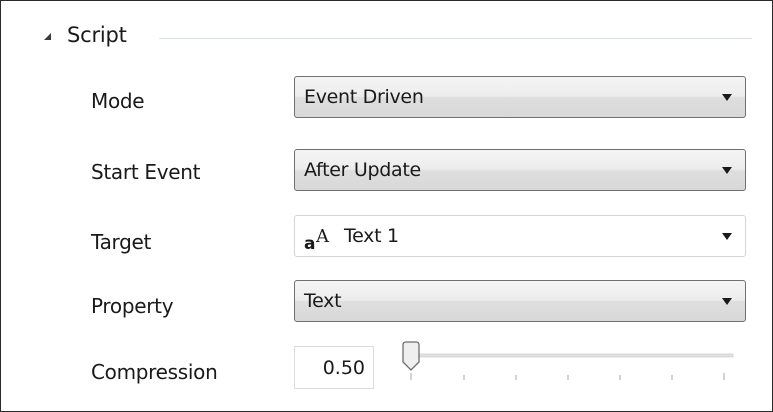  I want to click on section-title: Script, so click(97, 35).